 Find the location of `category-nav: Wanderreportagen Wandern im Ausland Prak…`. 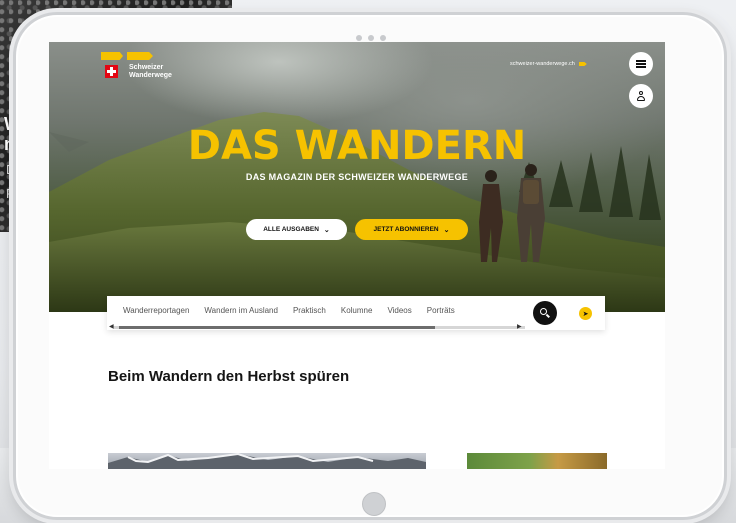

category-nav: Wanderreportagen Wandern im Ausland Prak… is located at coordinates (356, 313).